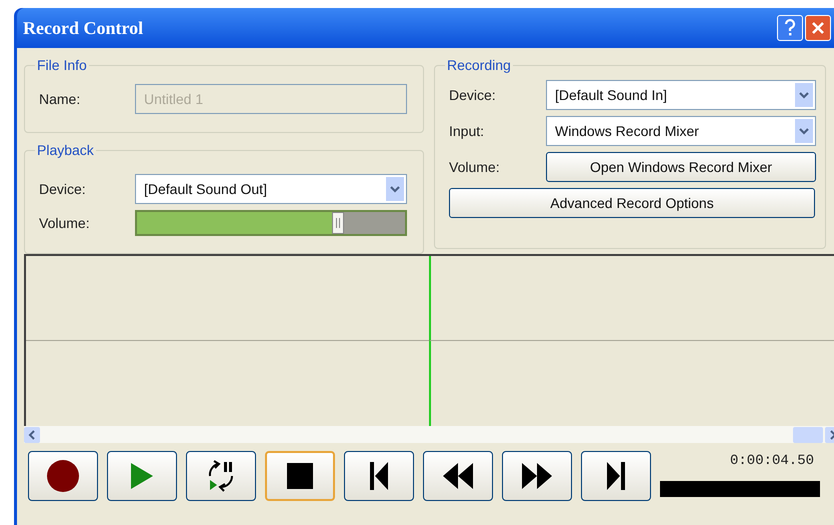 Image resolution: width=834 pixels, height=525 pixels. I want to click on scroll-left-button, so click(32, 434).